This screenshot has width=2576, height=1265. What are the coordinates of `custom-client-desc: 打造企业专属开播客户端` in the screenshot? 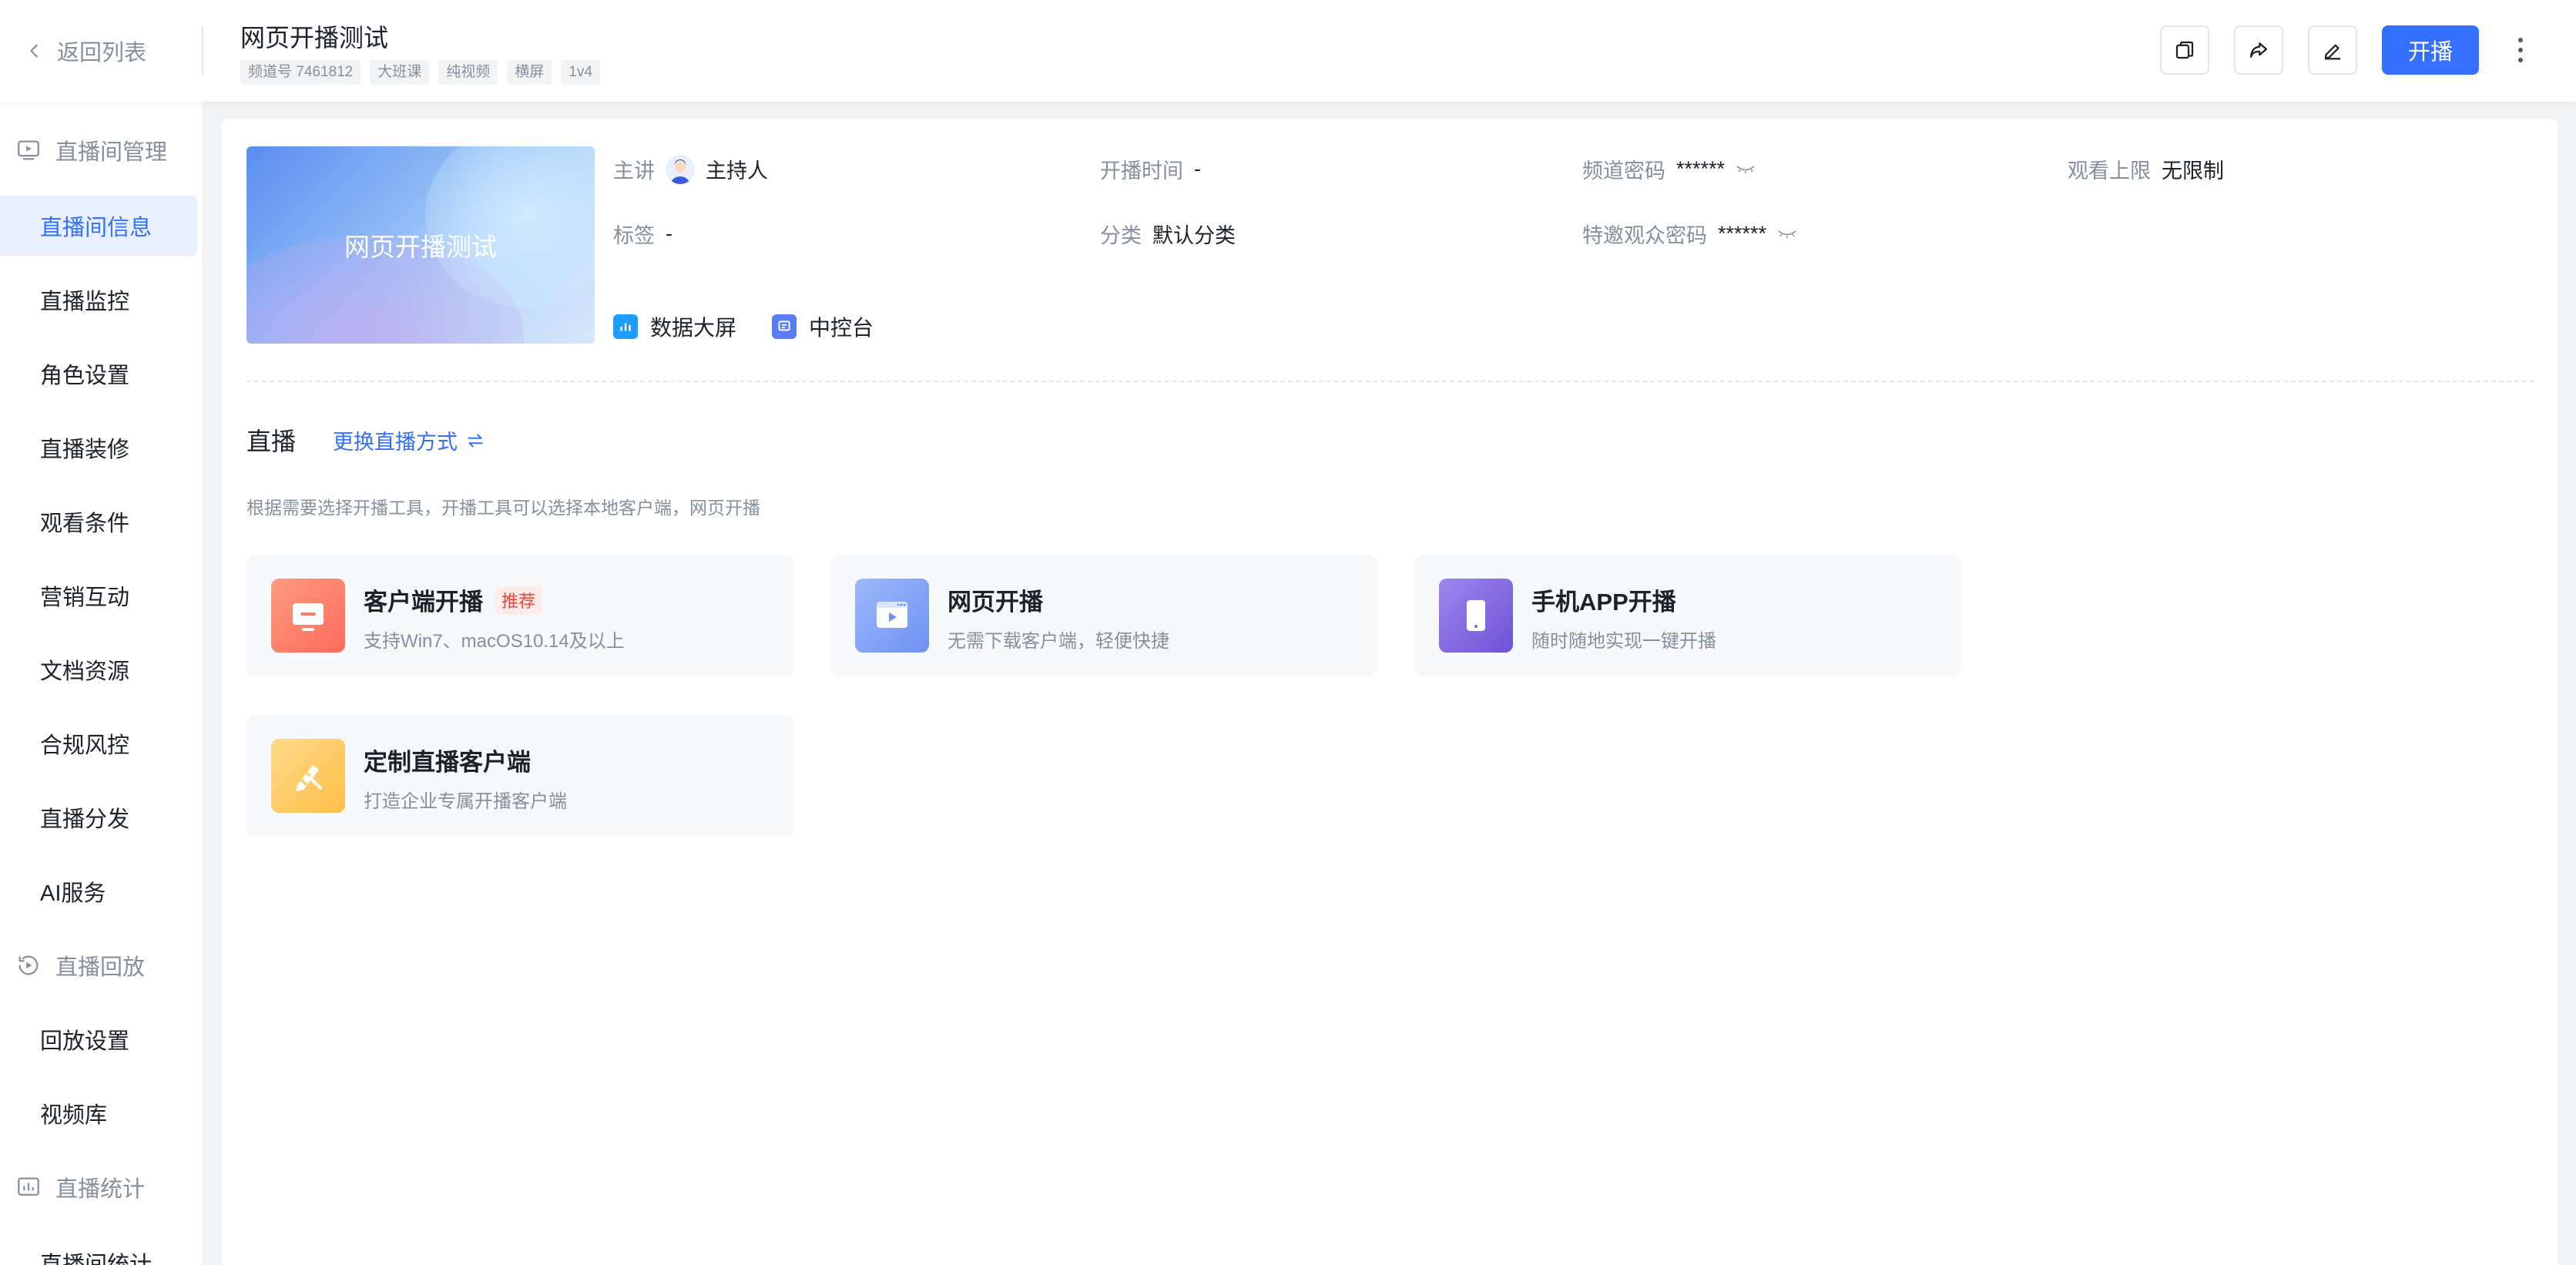 It's located at (465, 801).